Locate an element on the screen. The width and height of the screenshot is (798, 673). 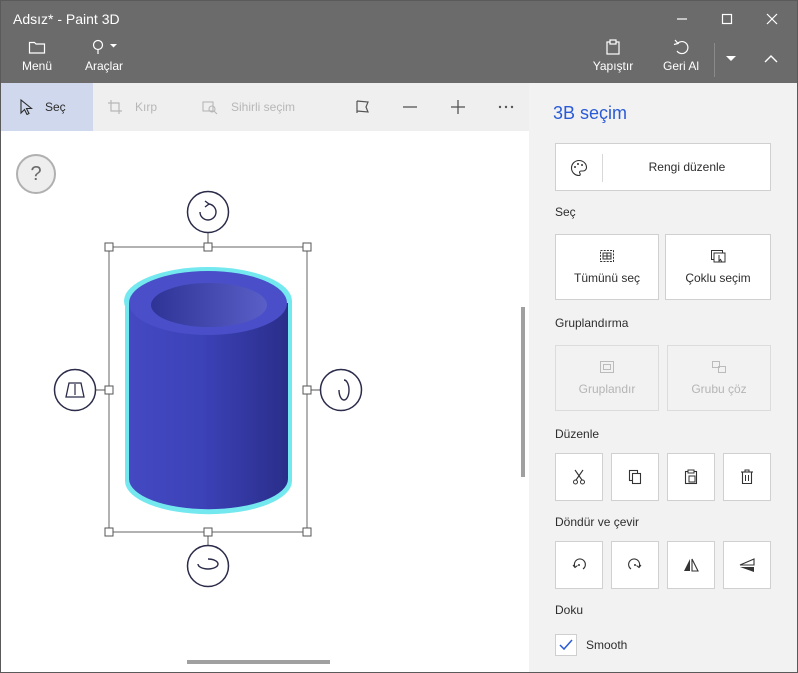
selection-toolbar: Seç Kırp Sihirli seçim is located at coordinates (265, 107).